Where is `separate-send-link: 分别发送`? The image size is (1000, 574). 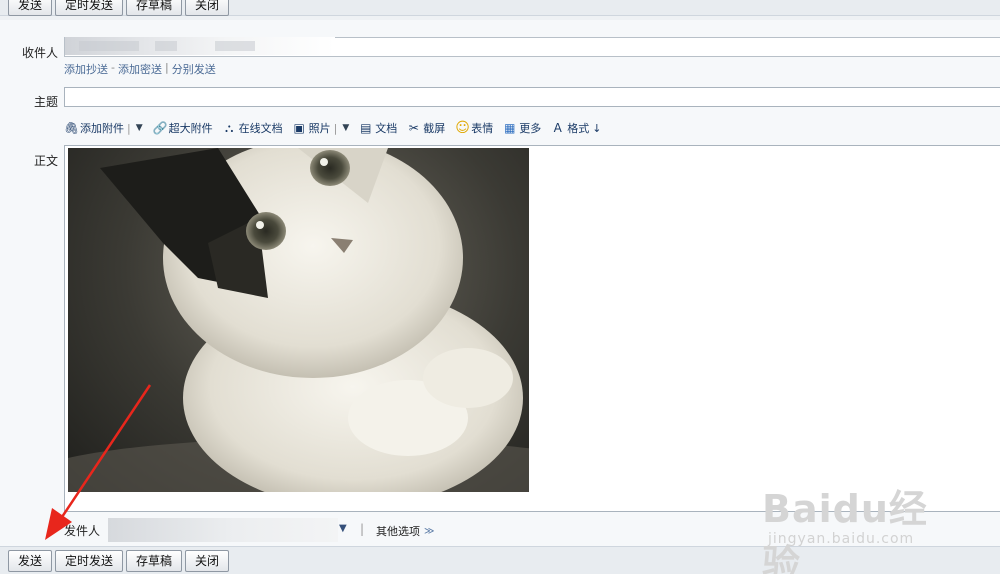
separate-send-link: 分别发送 is located at coordinates (194, 69).